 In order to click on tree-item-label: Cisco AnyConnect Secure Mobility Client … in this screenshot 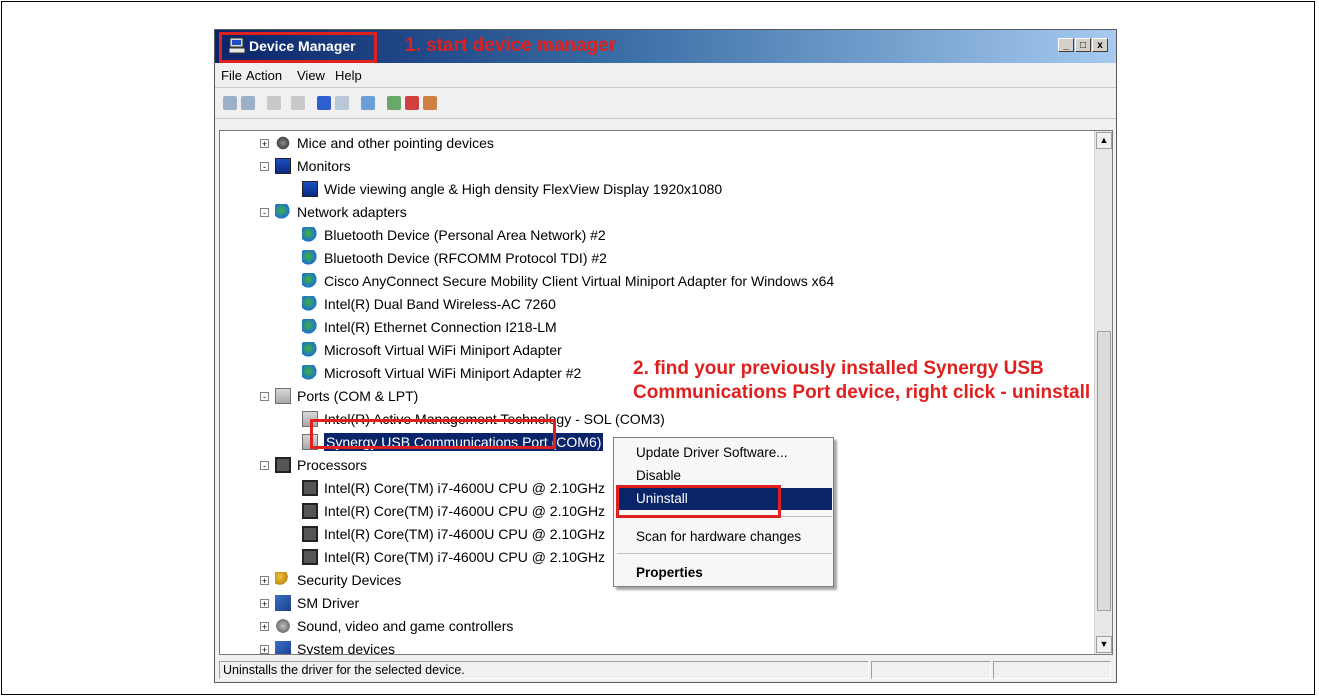, I will do `click(579, 281)`.